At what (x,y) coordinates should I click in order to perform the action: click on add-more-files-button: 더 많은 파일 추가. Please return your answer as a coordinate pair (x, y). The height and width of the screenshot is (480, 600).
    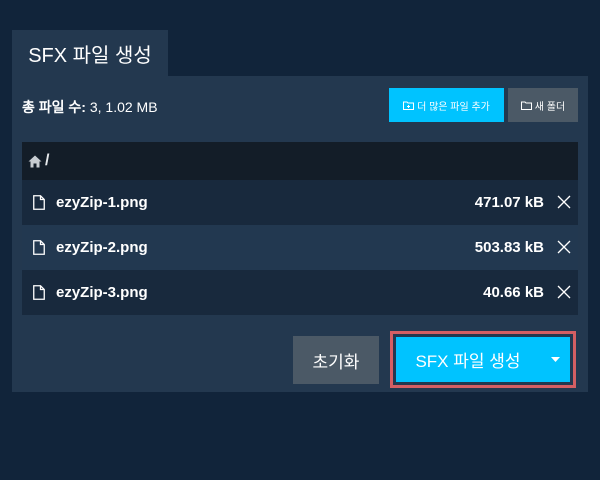
    Looking at the image, I should click on (446, 105).